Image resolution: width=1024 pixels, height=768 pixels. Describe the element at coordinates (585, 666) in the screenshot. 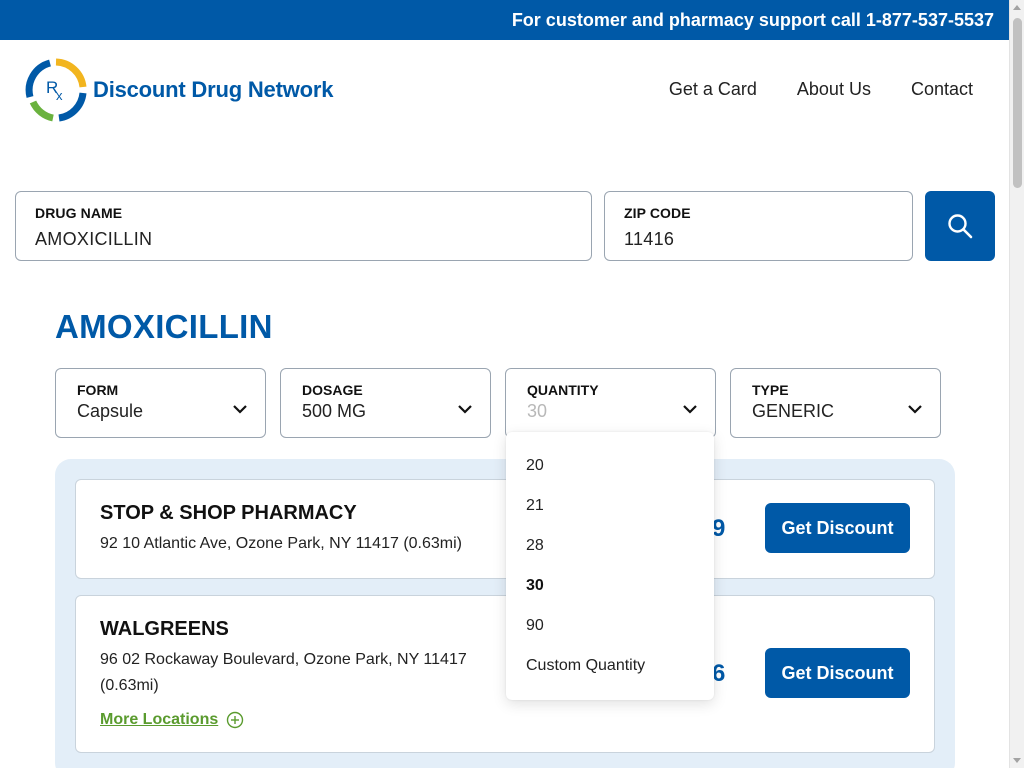

I see `custom-quantity-option: Custom Quantity` at that location.